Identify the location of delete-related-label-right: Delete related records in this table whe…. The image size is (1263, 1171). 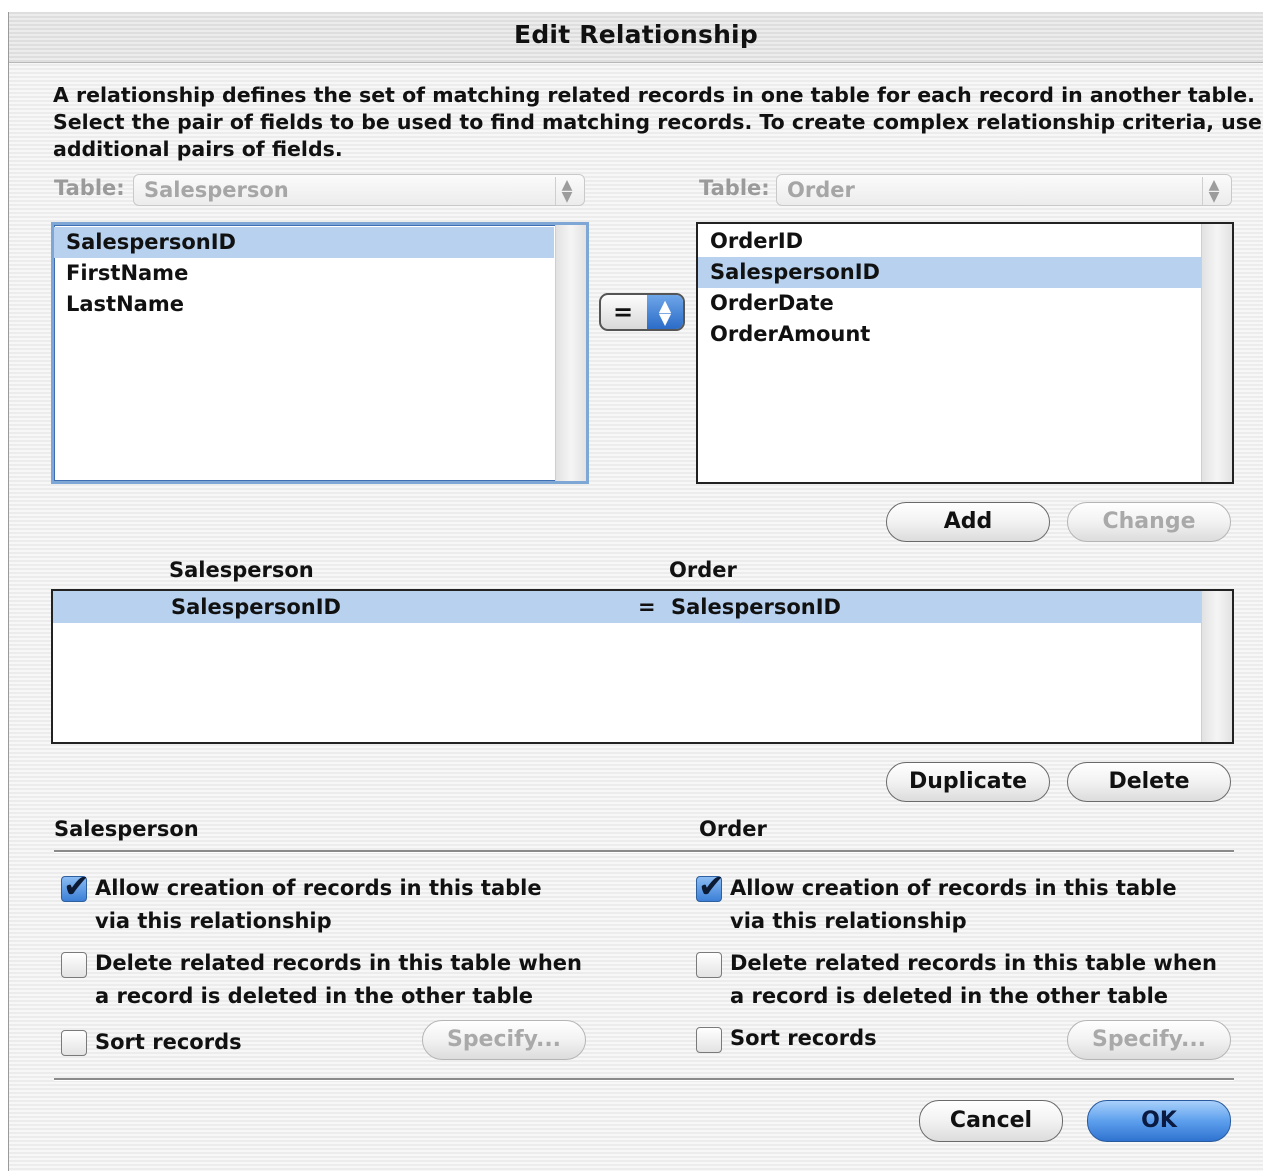
(973, 980).